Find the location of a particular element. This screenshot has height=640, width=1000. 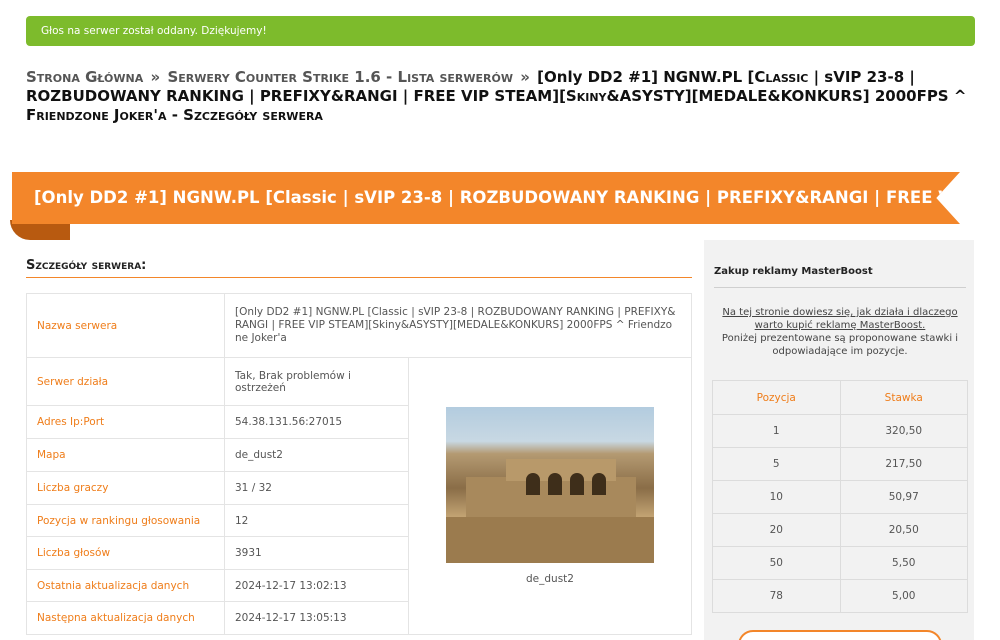

rate-value: 50,97 is located at coordinates (903, 497).